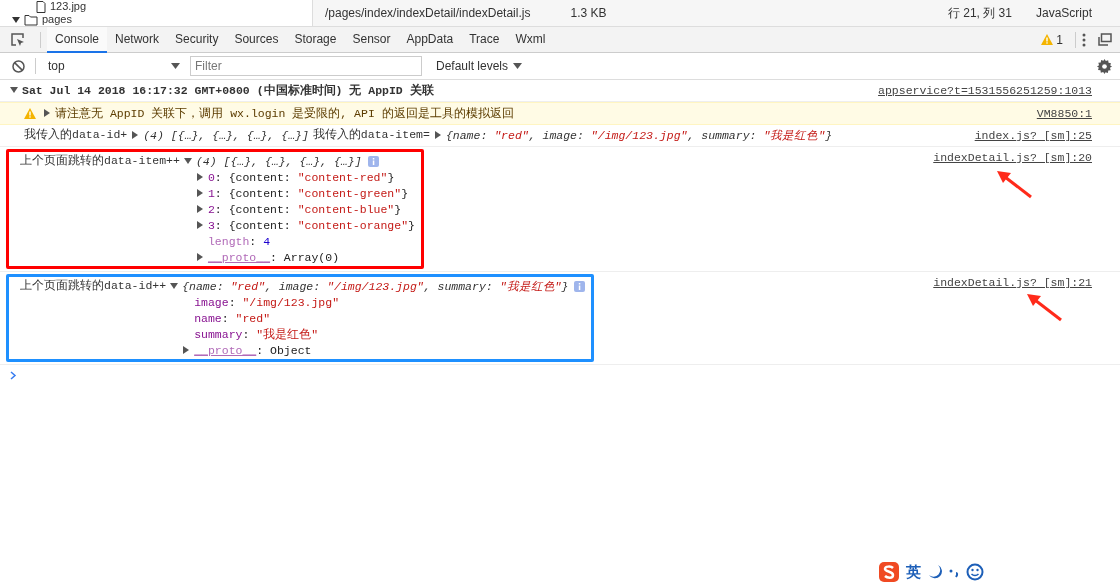 Image resolution: width=1120 pixels, height=583 pixels. I want to click on warning-count: 1, so click(1052, 39).